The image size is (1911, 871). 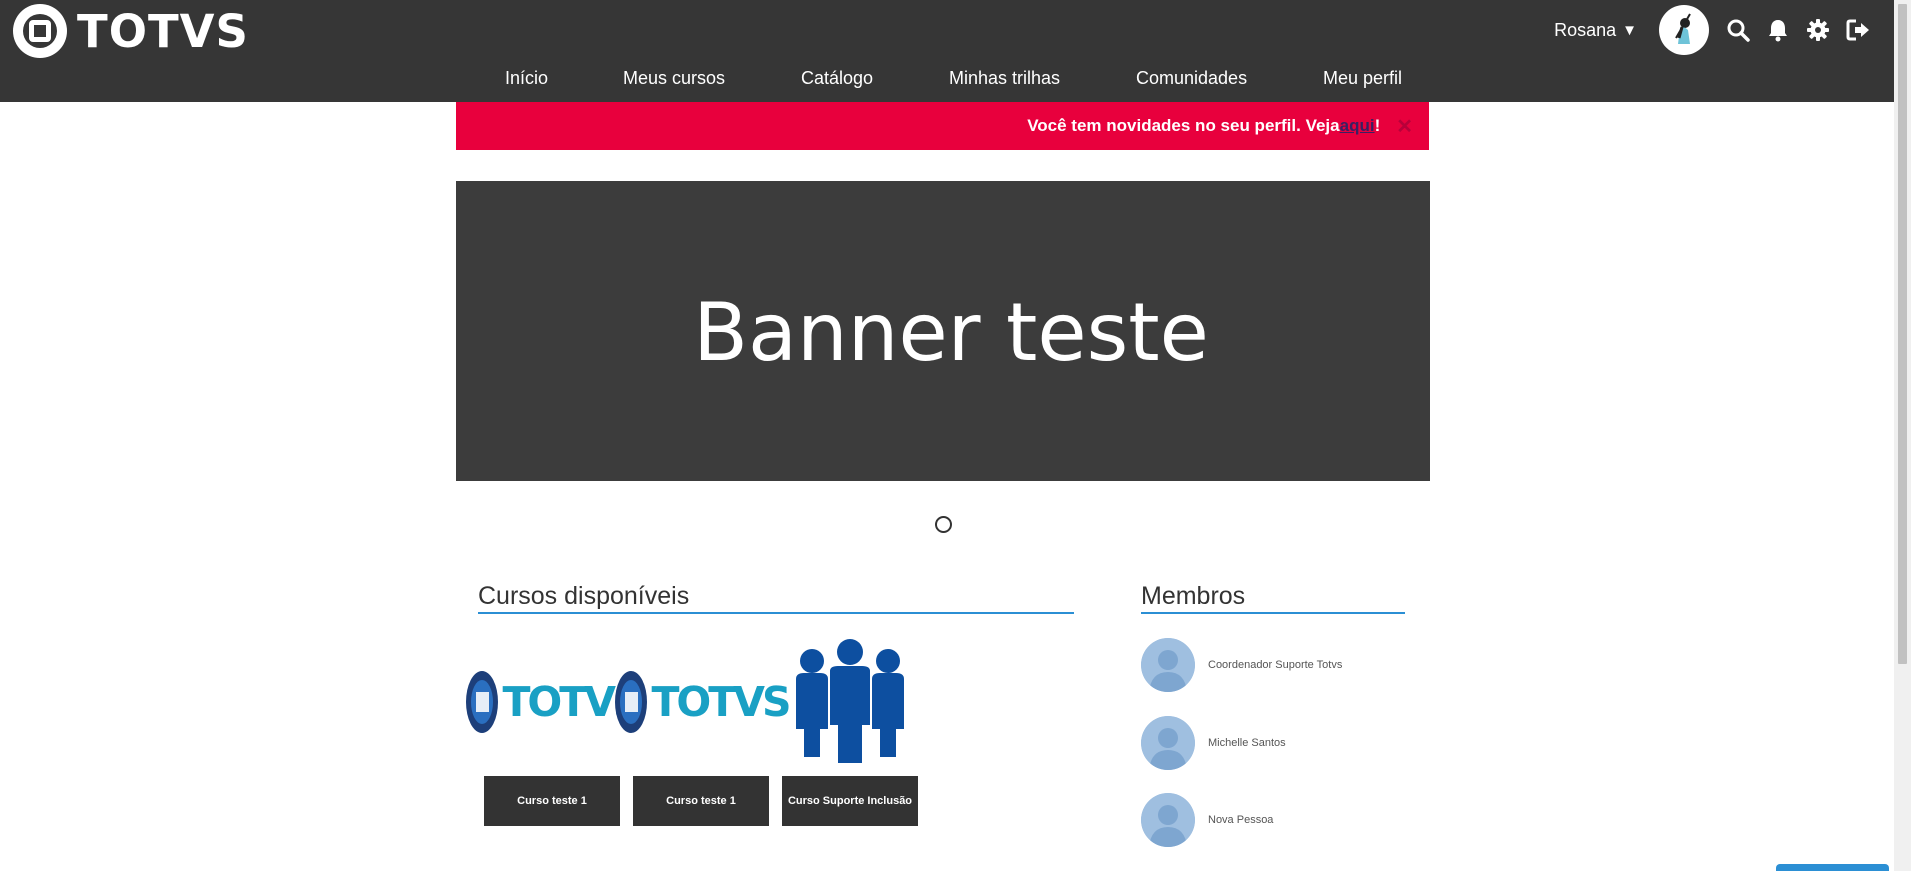 I want to click on course-card: Curso Suporte Inclusão, so click(x=850, y=731).